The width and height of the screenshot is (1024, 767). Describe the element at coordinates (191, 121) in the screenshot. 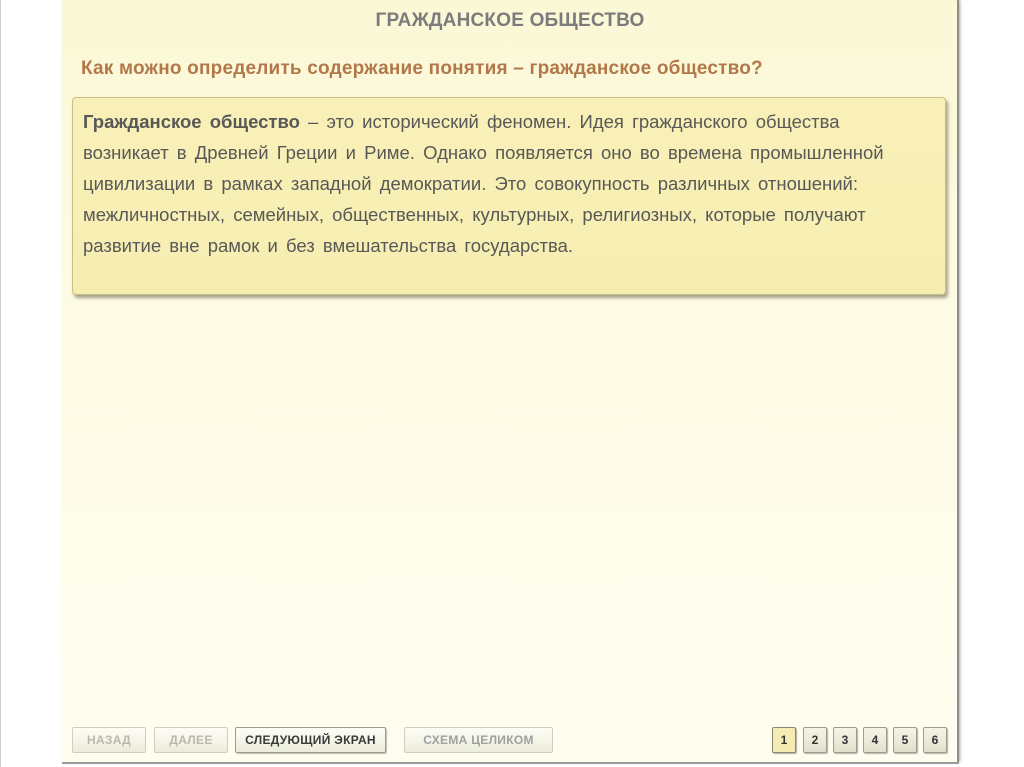

I see `definition-term: Гражданское общество` at that location.